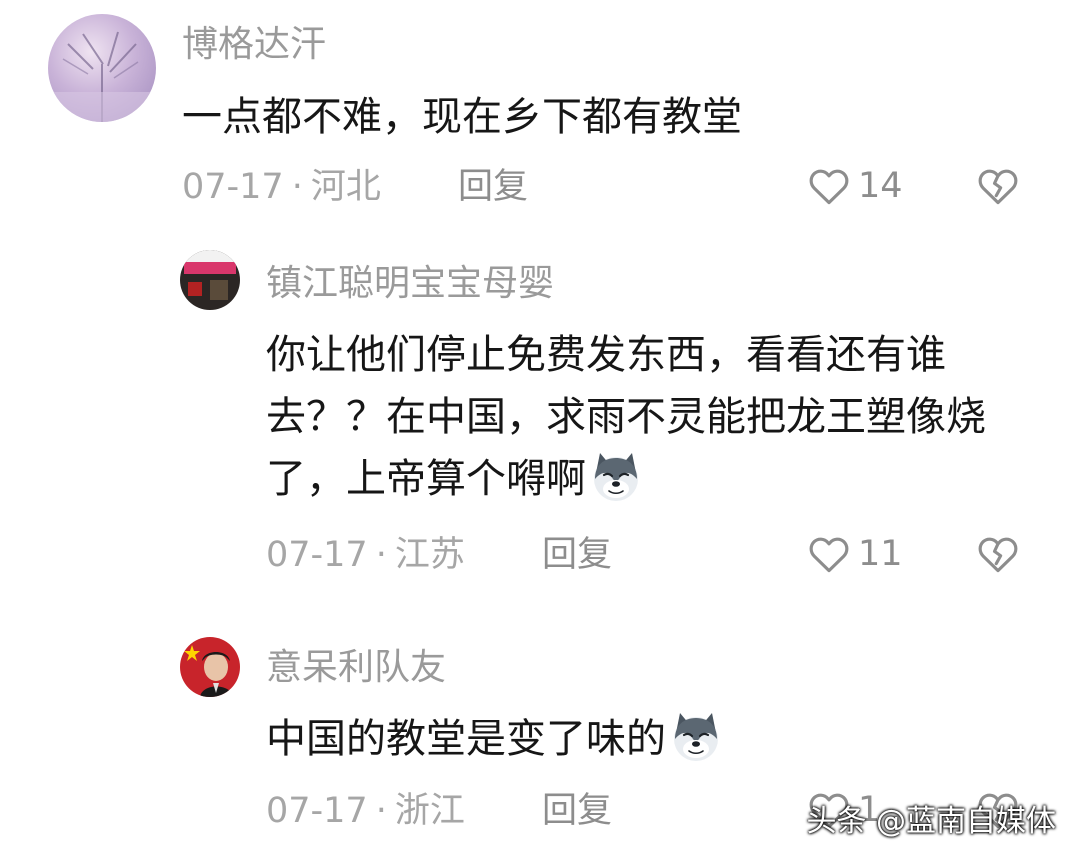 The image size is (1080, 858). I want to click on comment-text: 一点都不难，现在乡下都有教堂, so click(462, 117).